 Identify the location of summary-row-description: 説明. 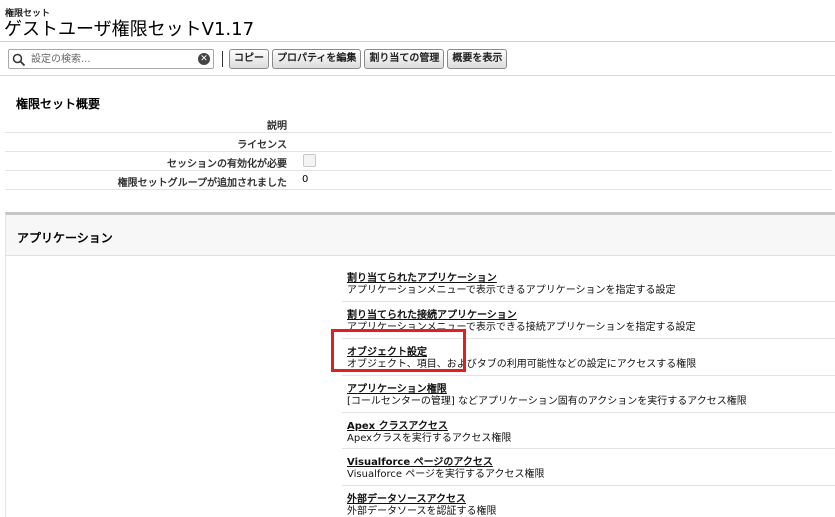
(418, 123).